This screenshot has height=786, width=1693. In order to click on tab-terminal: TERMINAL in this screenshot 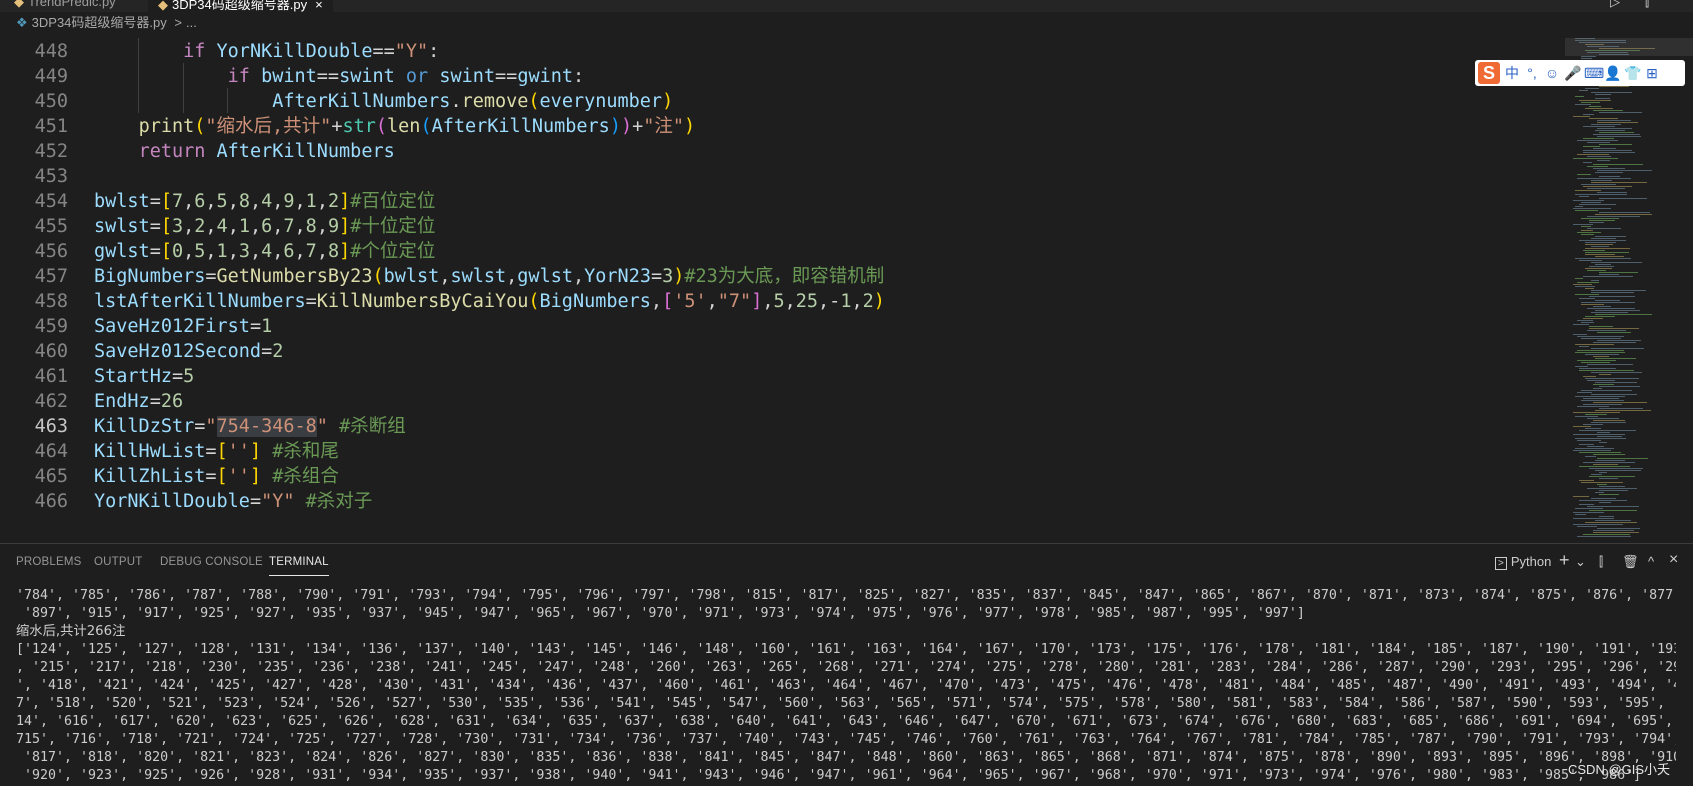, I will do `click(299, 566)`.